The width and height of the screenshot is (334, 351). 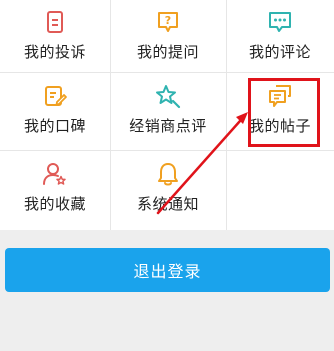 What do you see at coordinates (168, 111) in the screenshot?
I see `menu-item-dealer-review: 经销商点评` at bounding box center [168, 111].